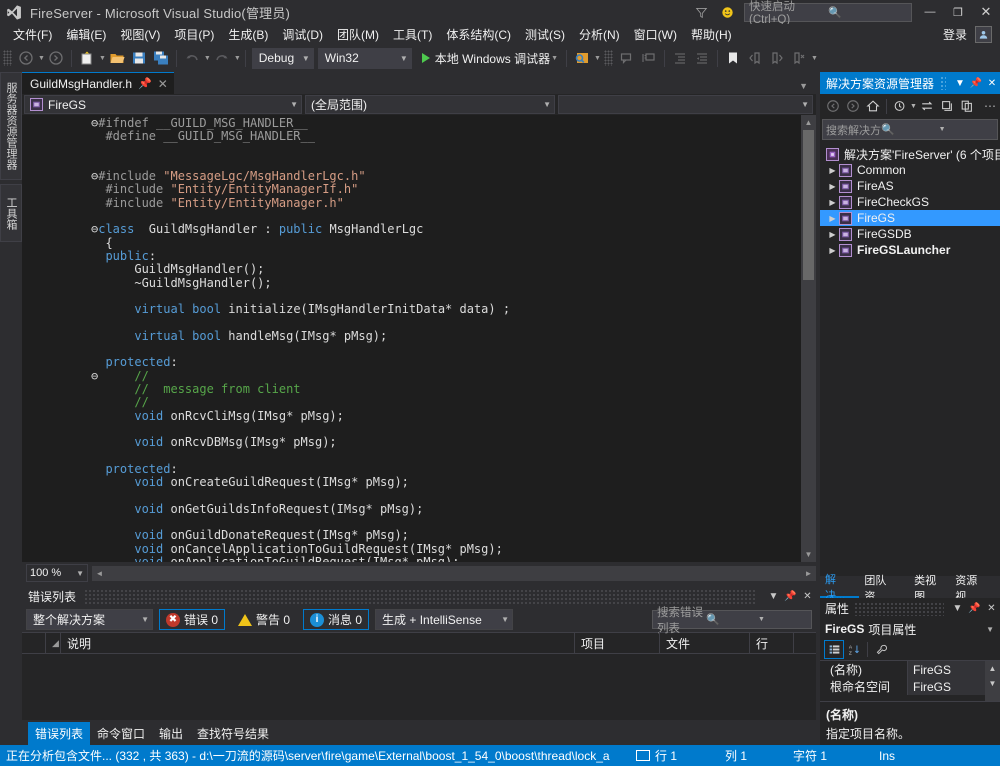  I want to click on comment-selection-icon, so click(627, 58).